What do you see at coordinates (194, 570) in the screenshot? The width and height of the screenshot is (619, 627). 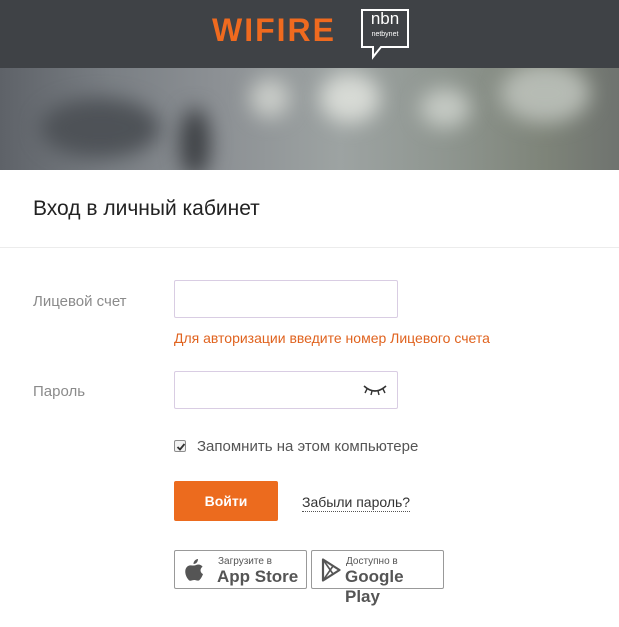 I see `apple-icon` at bounding box center [194, 570].